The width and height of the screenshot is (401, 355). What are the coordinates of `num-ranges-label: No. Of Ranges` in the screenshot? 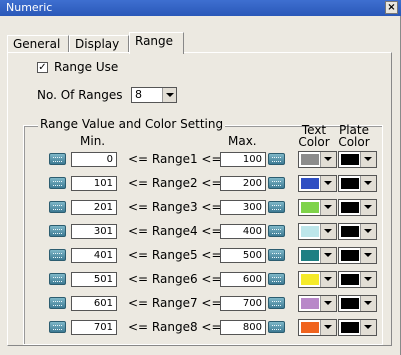 It's located at (80, 95).